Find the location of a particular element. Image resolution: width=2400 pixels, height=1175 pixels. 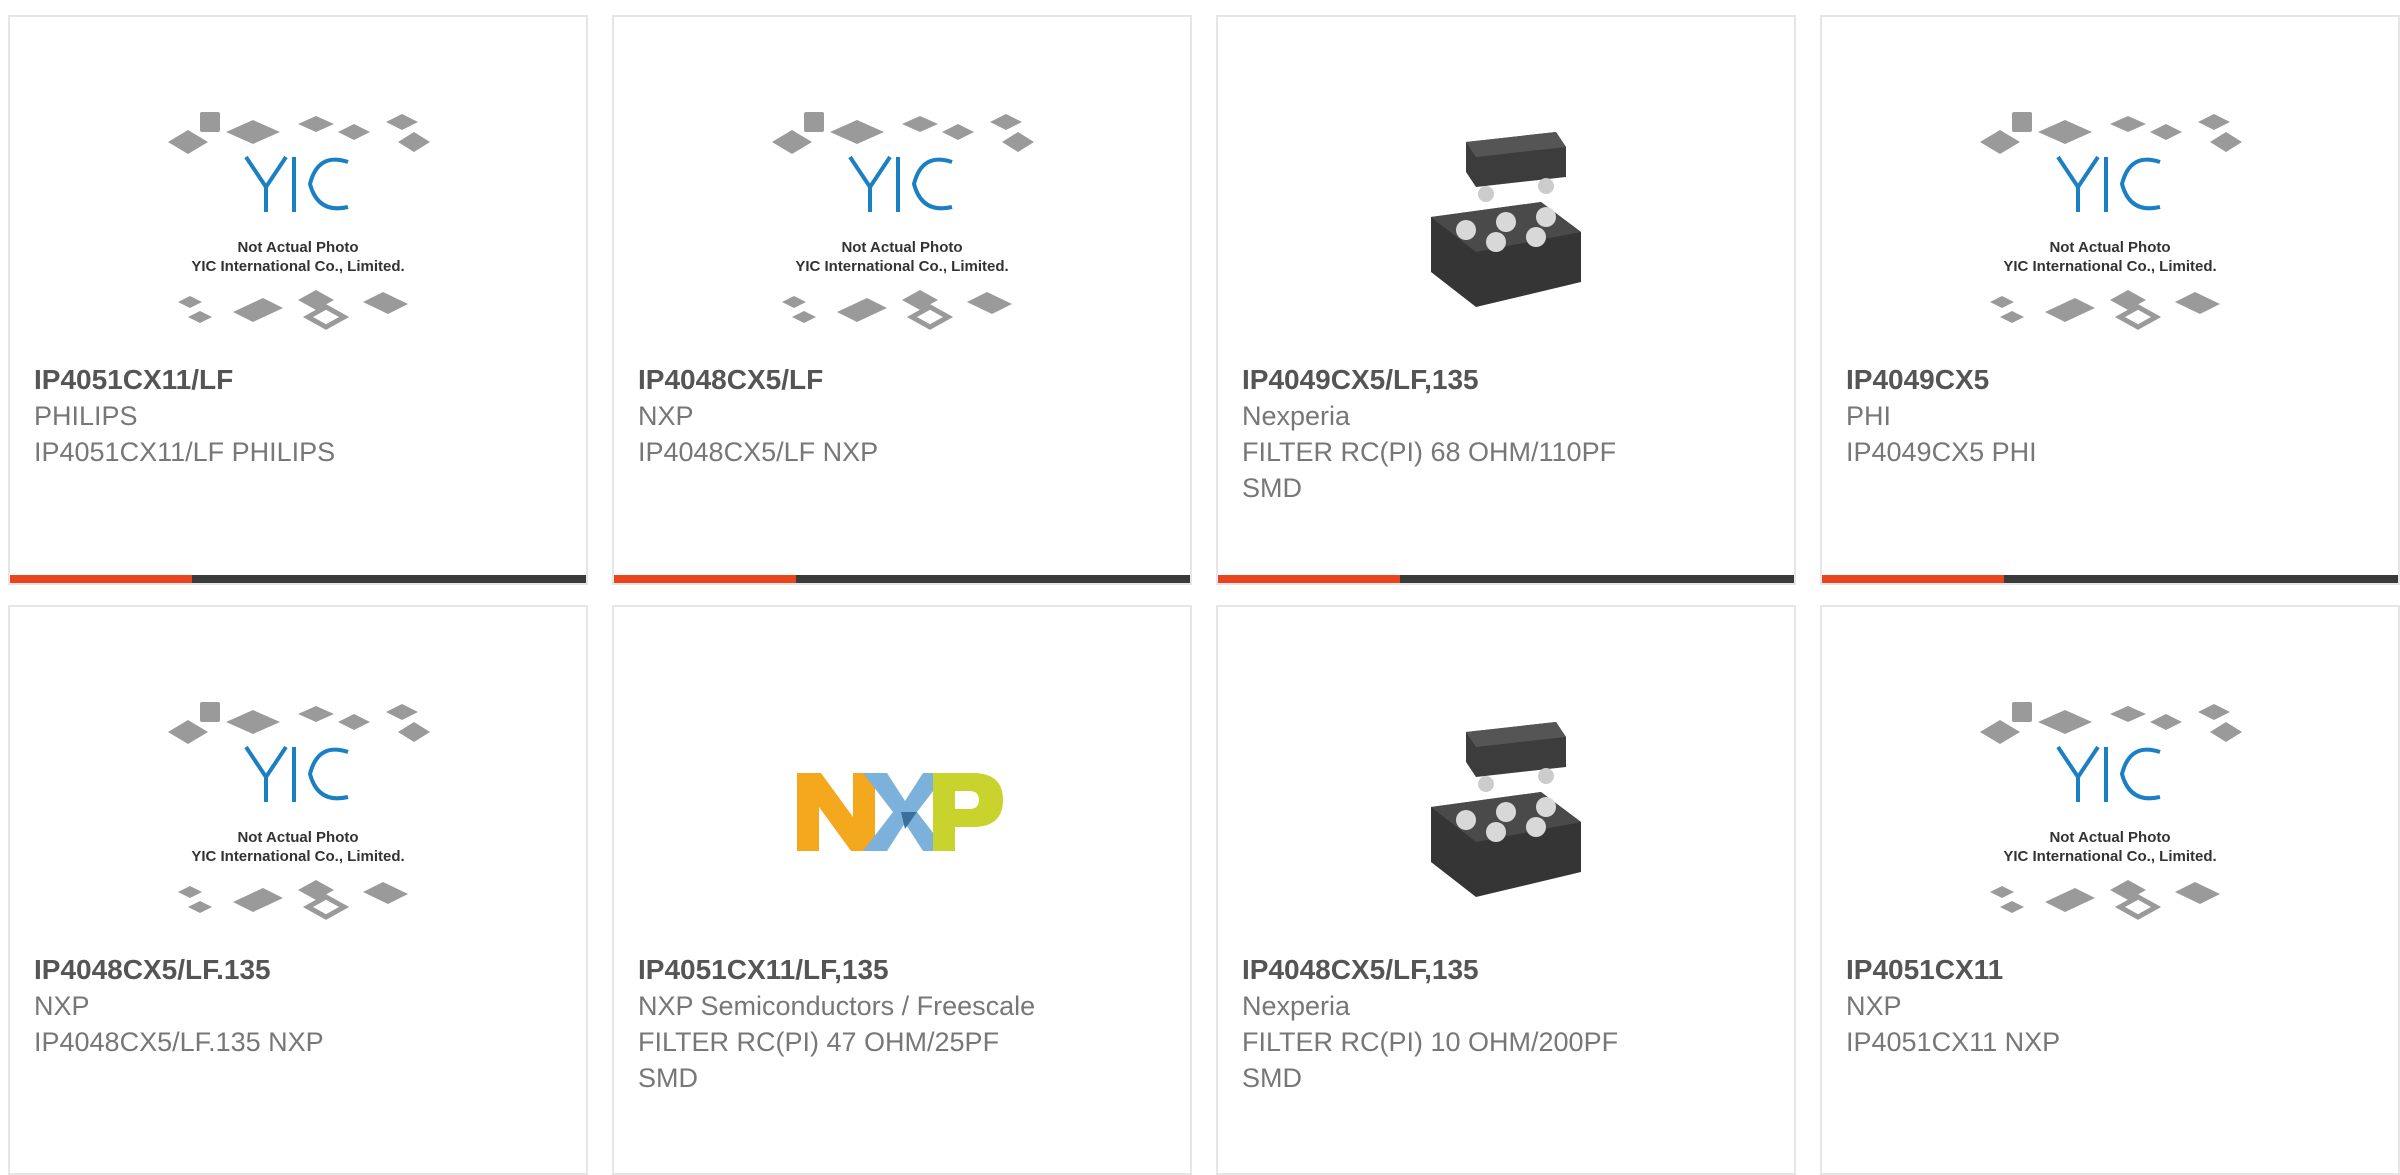

description: FILTER RC(PI) 10 OHM/200PF is located at coordinates (1430, 1042).